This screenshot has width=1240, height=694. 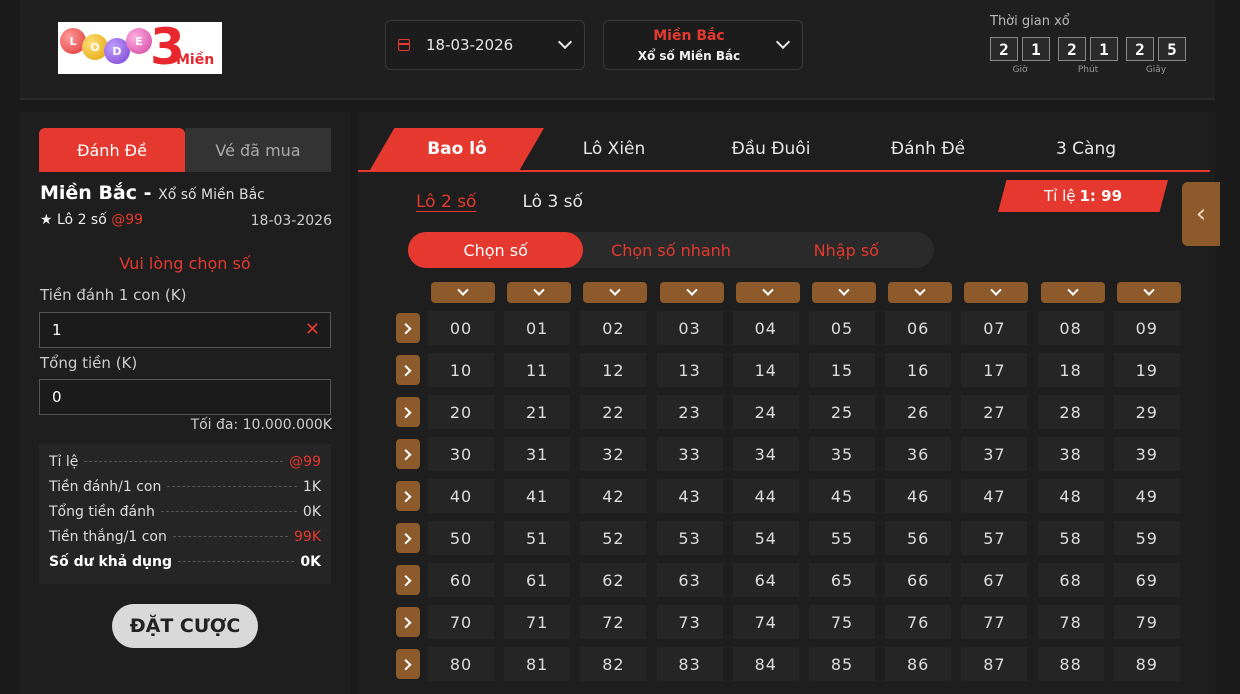 What do you see at coordinates (689, 580) in the screenshot?
I see `number-cell: 63` at bounding box center [689, 580].